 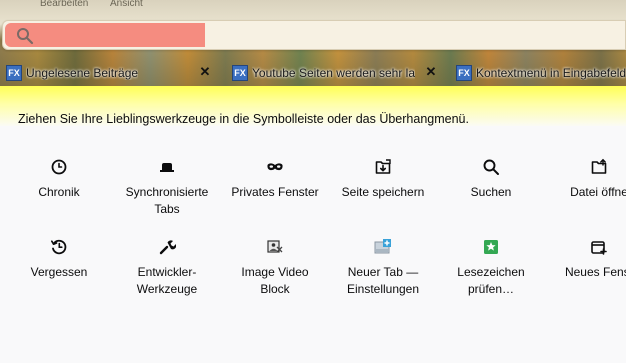 I want to click on tab-label: Ungelesene Beiträge, so click(x=82, y=73).